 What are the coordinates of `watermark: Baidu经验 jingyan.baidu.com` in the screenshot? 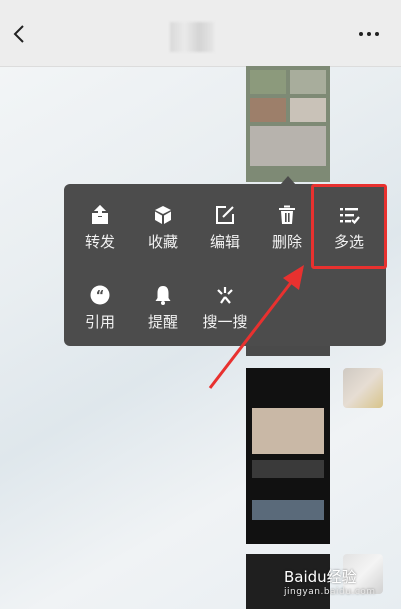 It's located at (330, 581).